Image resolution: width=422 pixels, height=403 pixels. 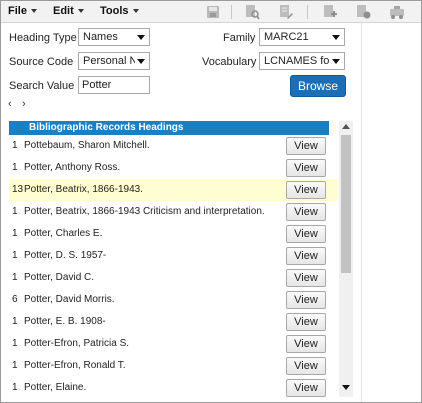 I want to click on family-select: MARC21, so click(x=302, y=37).